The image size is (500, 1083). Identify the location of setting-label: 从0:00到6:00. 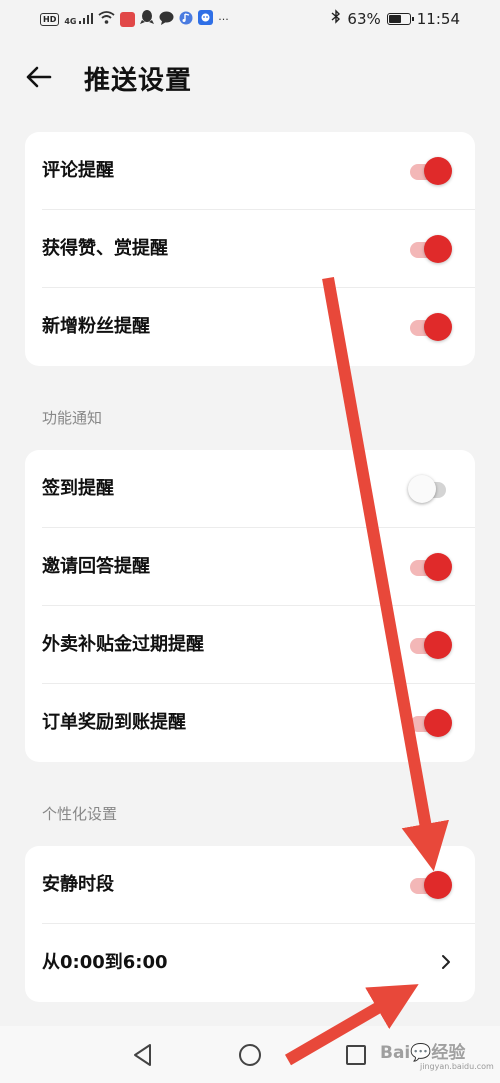
(105, 962).